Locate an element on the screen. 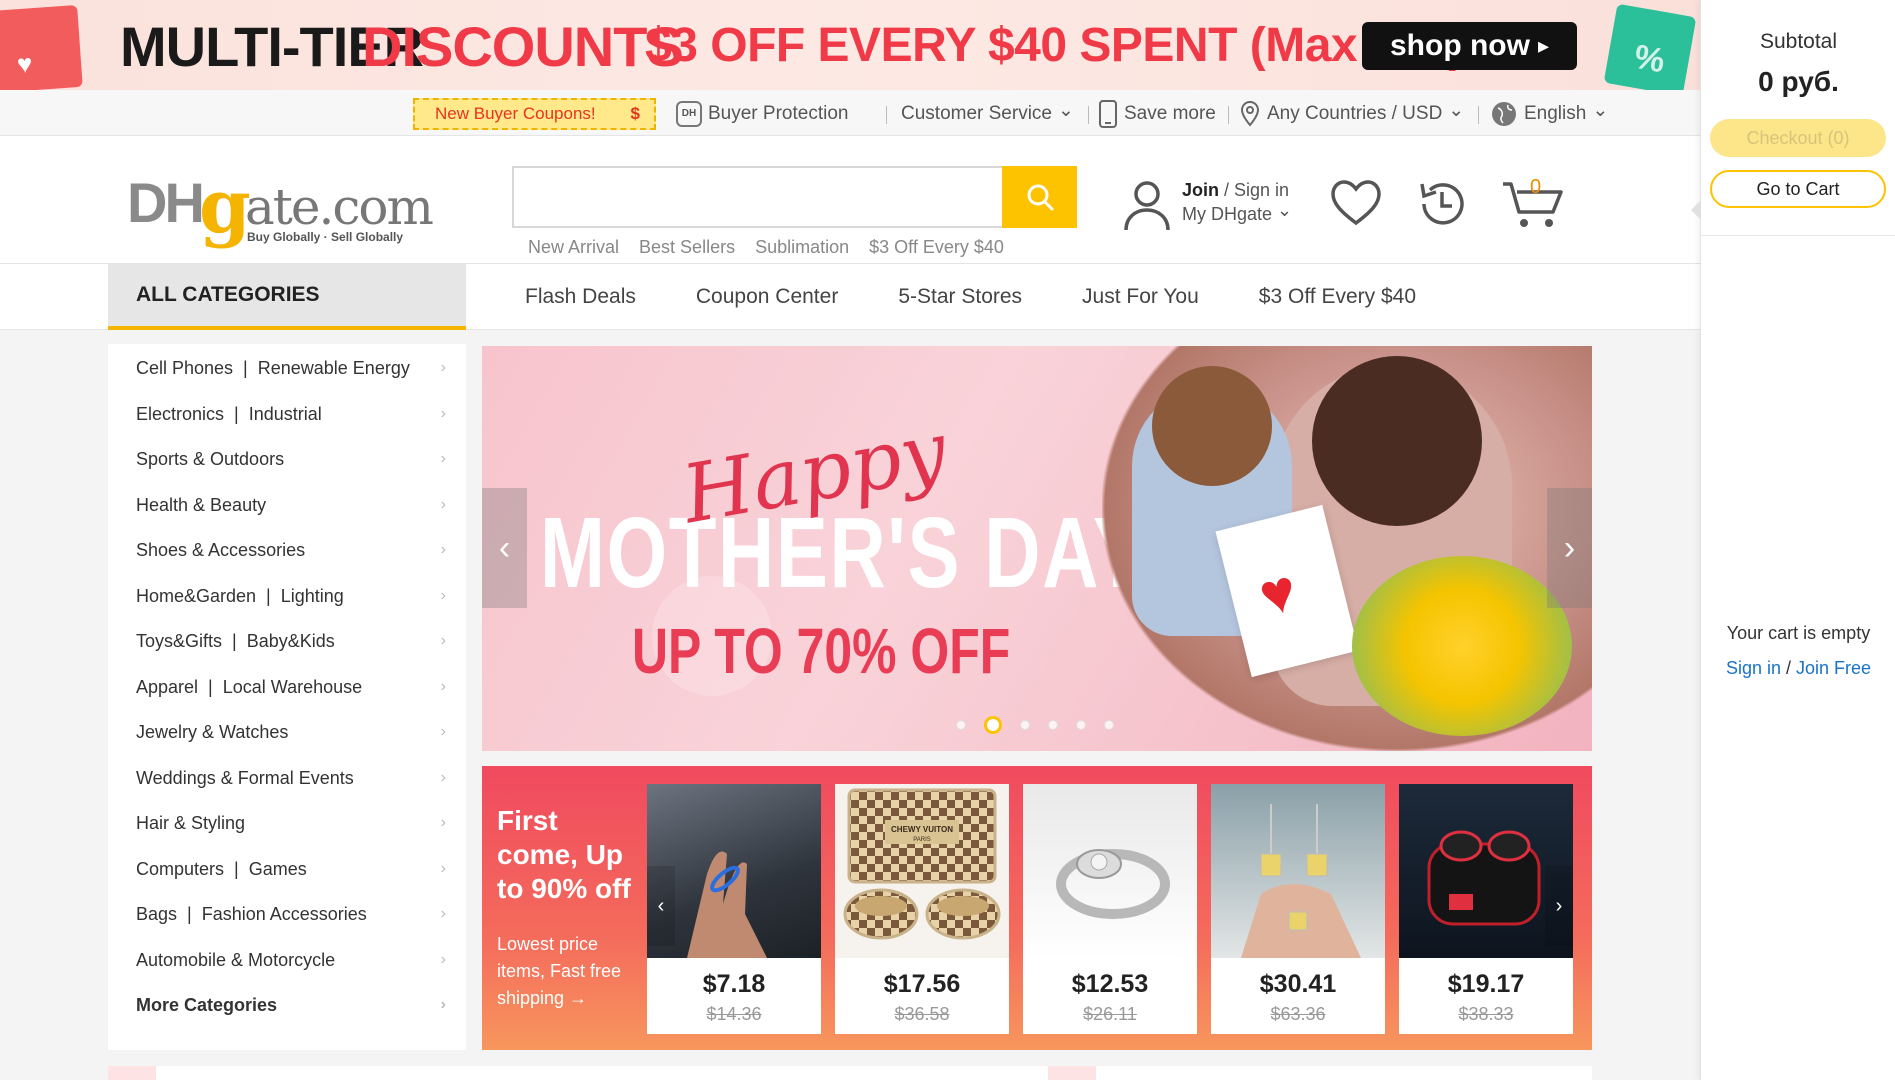 This screenshot has width=1895, height=1080. new-buyer-coupons-link: New Buyer Coupons! $ is located at coordinates (534, 114).